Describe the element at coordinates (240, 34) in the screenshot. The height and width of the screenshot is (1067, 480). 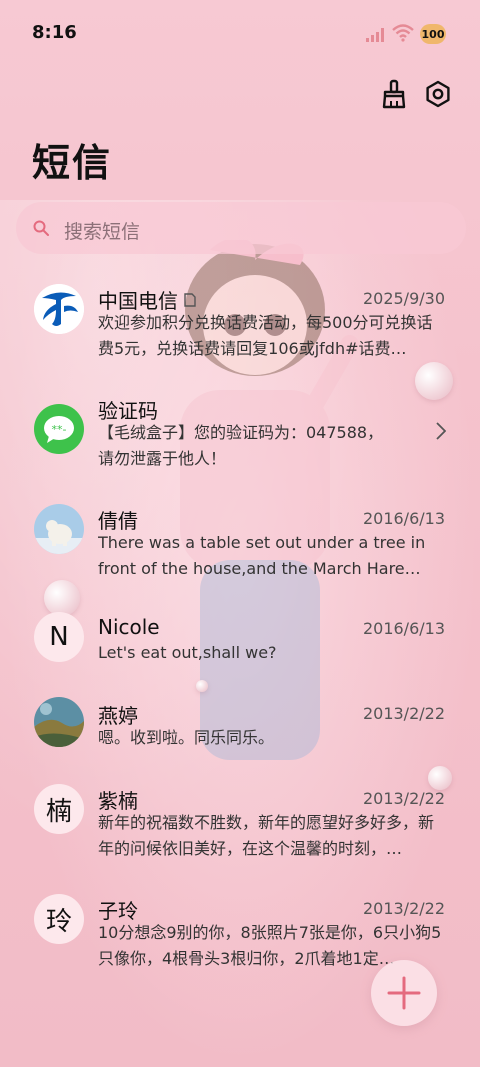
I see `status-bar: 8:16 100` at that location.